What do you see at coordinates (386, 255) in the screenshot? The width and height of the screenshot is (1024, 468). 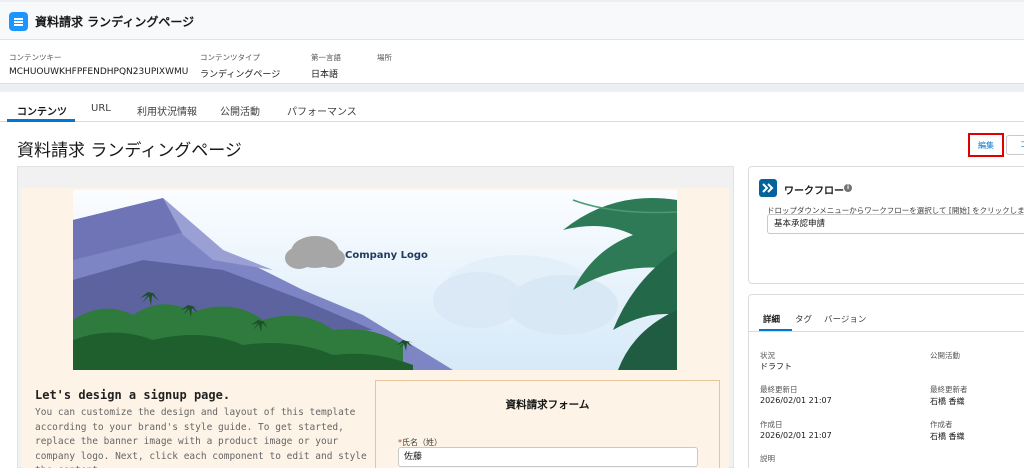 I see `company-logo-text: Company Logo` at bounding box center [386, 255].